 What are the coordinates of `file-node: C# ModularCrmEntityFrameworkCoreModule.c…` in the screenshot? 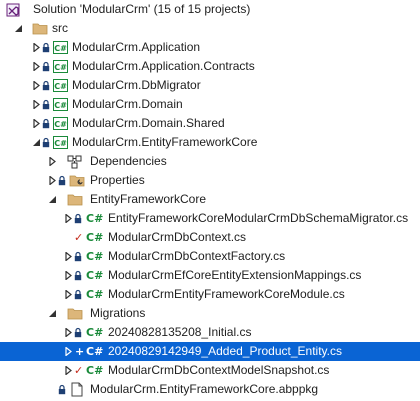 It's located at (210, 294).